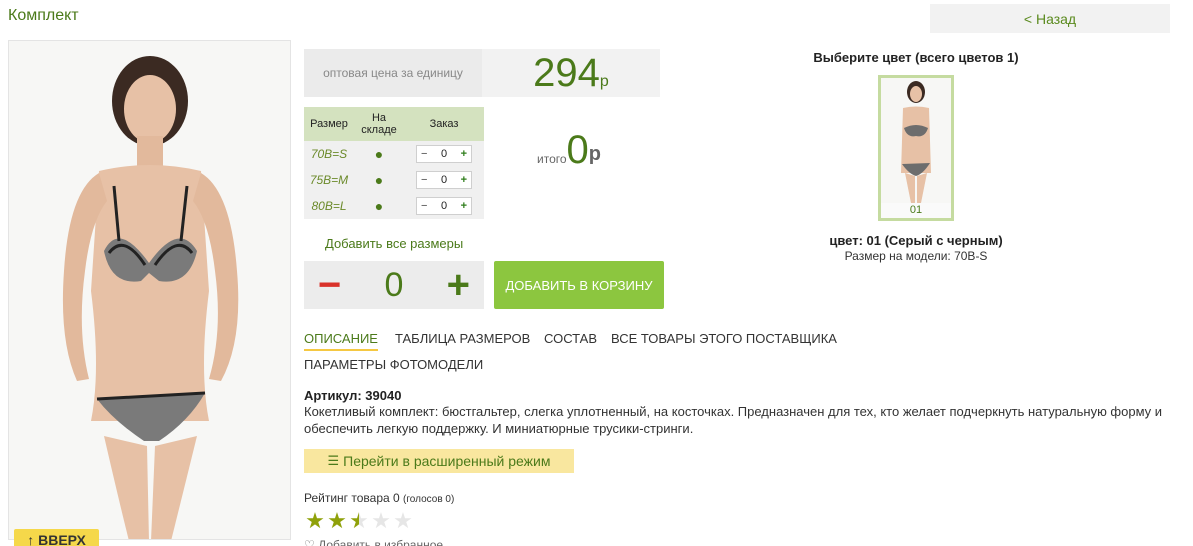 The height and width of the screenshot is (546, 1193). What do you see at coordinates (352, 498) in the screenshot?
I see `rating-label: Рейтинг товара 0` at bounding box center [352, 498].